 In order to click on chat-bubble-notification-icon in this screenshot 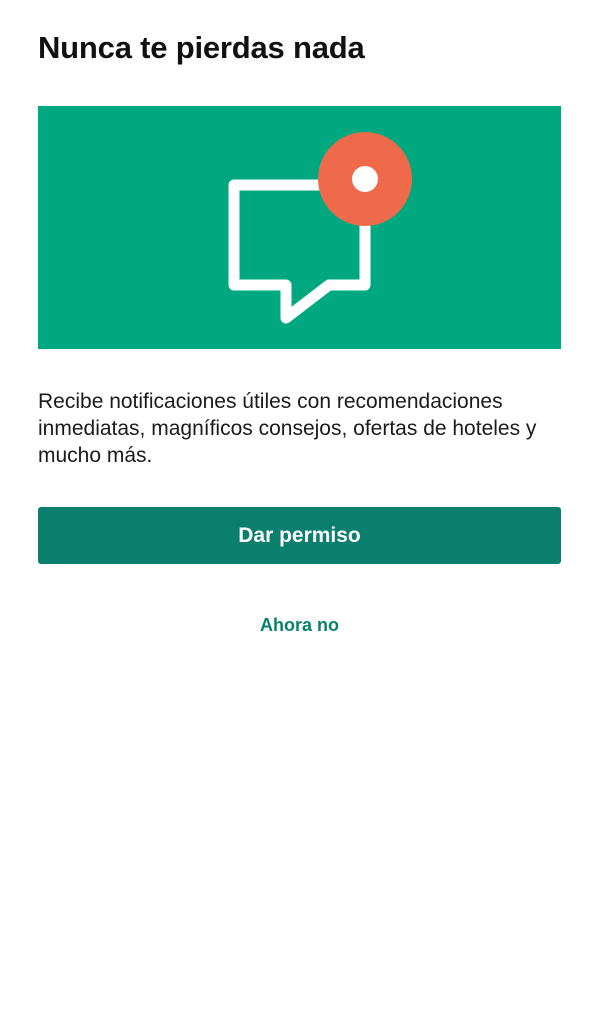, I will do `click(320, 228)`.